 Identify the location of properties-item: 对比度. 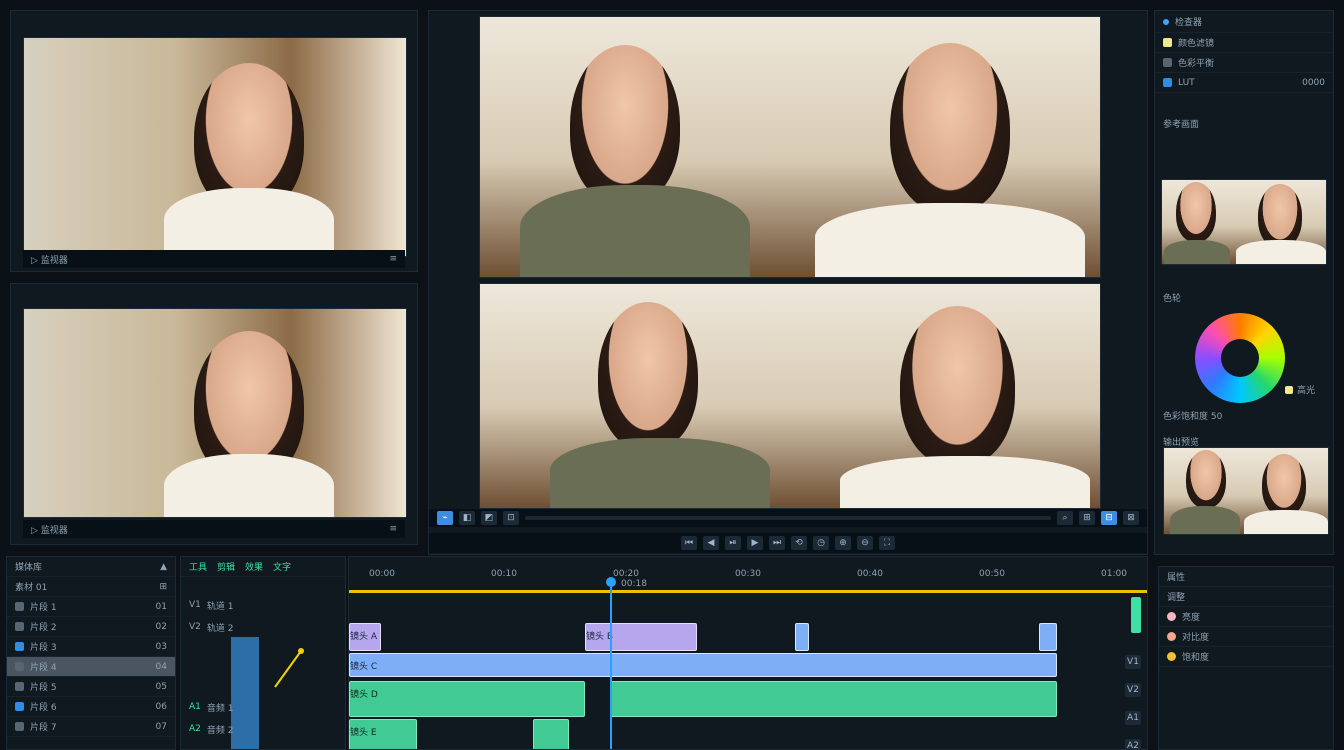
(1246, 637).